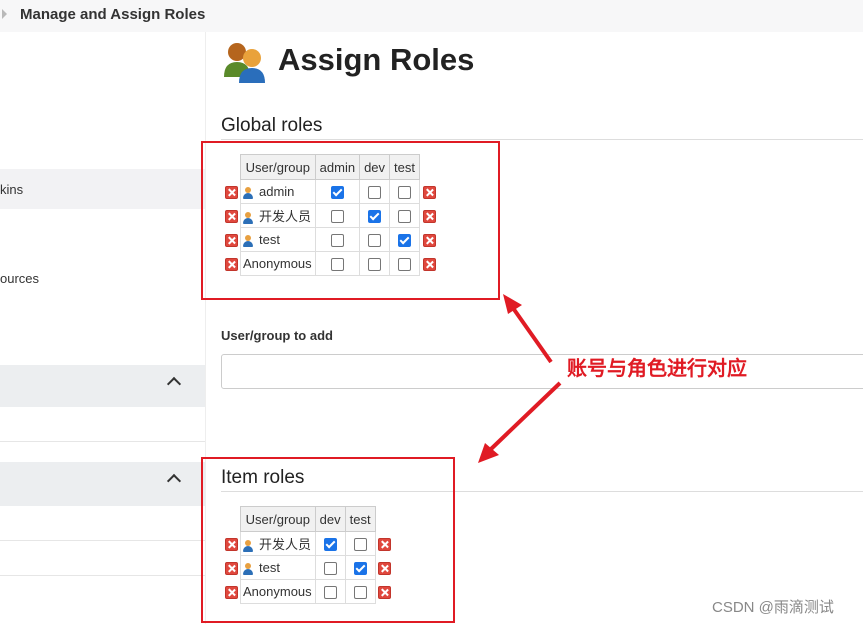  Describe the element at coordinates (277, 335) in the screenshot. I see `add-user-label: User/group to add` at that location.